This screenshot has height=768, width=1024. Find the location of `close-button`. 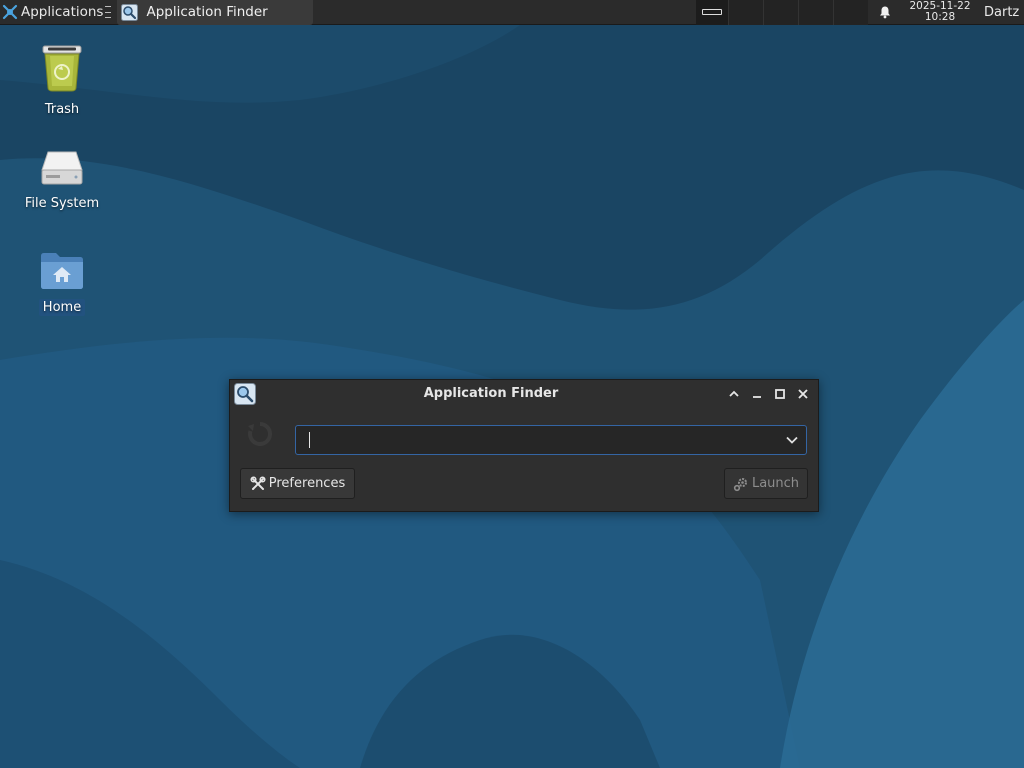

close-button is located at coordinates (803, 394).